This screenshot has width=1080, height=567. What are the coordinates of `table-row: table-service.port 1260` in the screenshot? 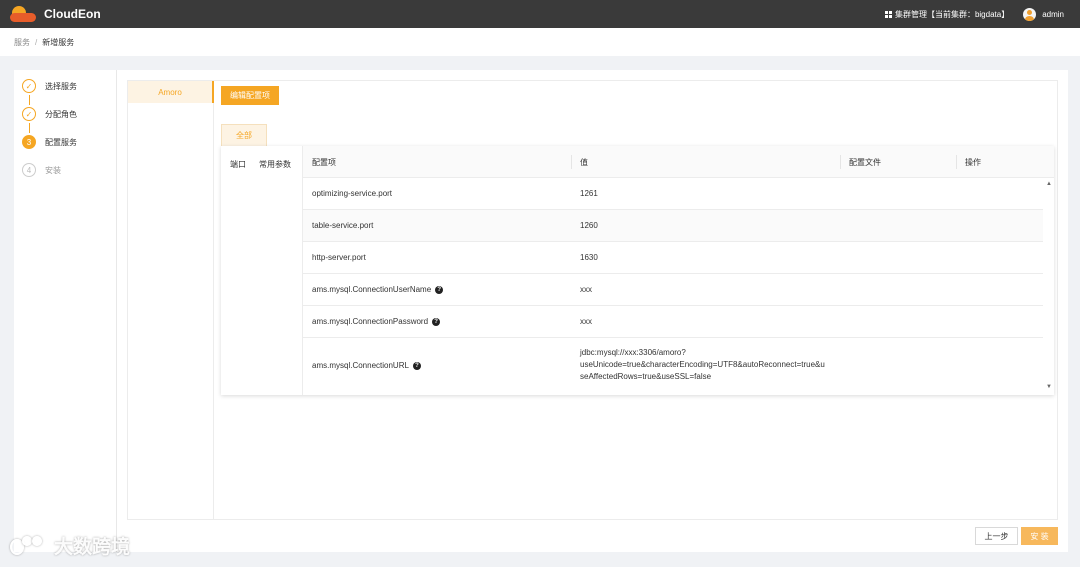 It's located at (673, 226).